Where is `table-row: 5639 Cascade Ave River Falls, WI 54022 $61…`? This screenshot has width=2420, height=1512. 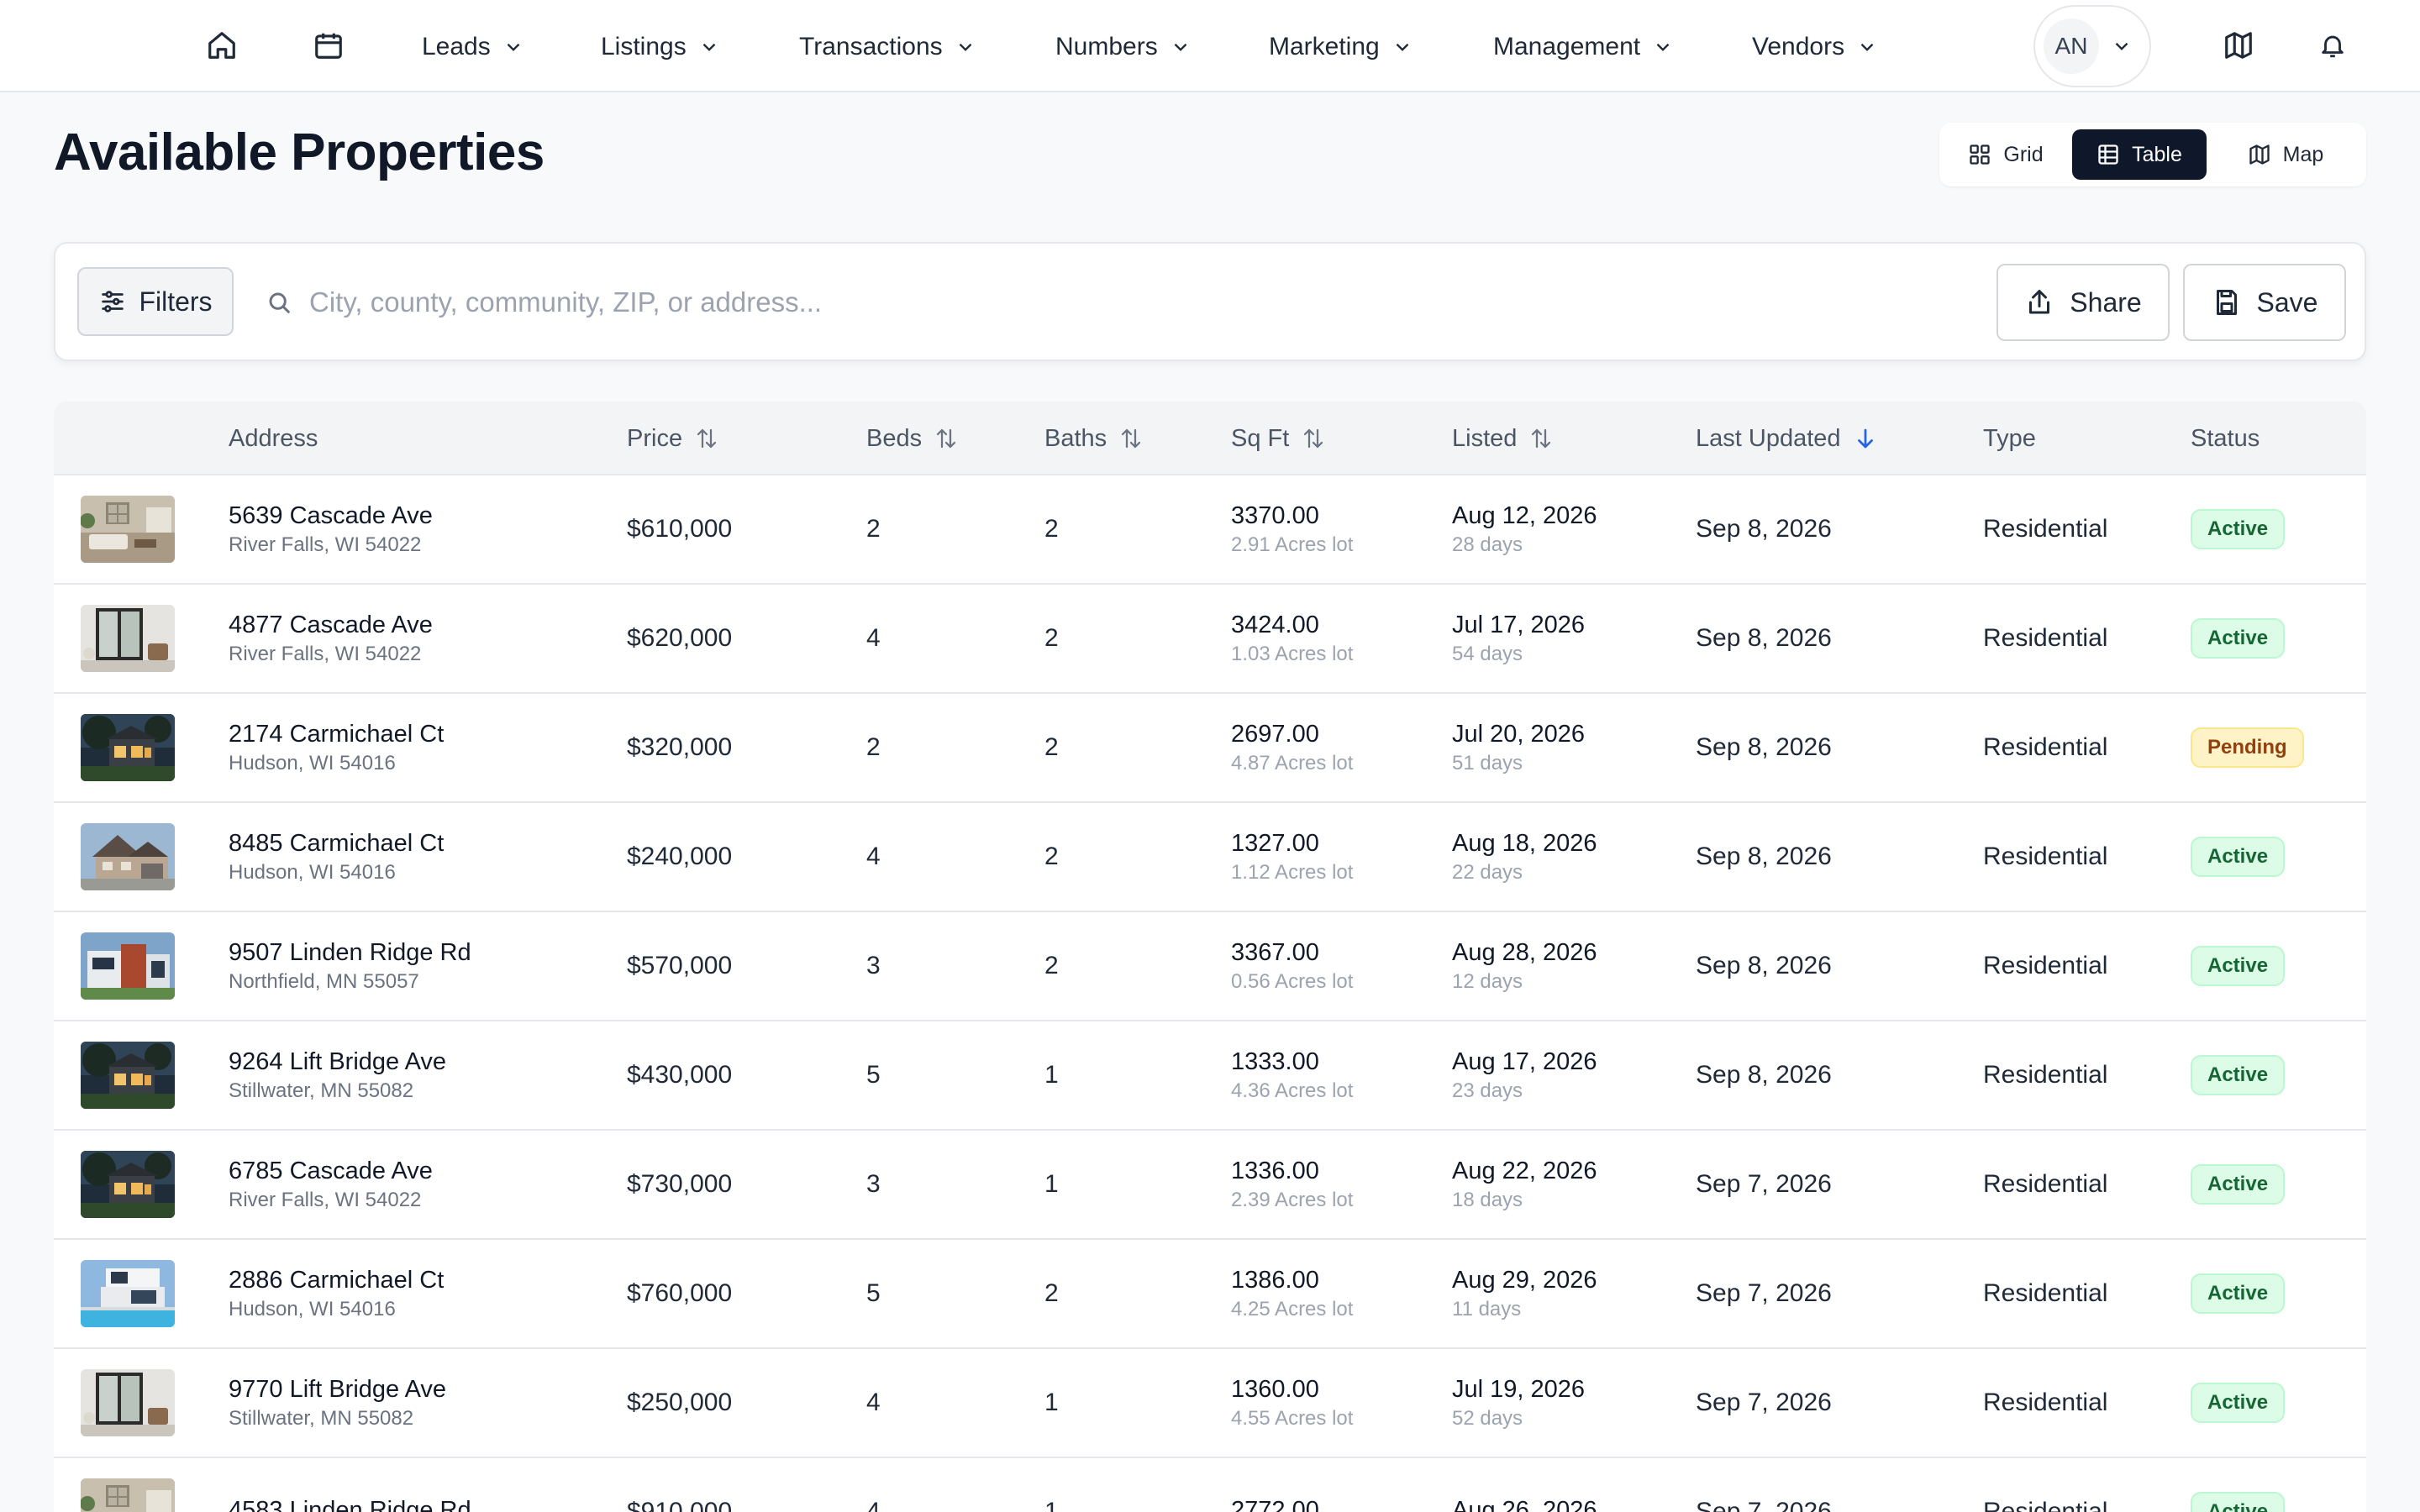
table-row: 5639 Cascade Ave River Falls, WI 54022 $61… is located at coordinates (1210, 530).